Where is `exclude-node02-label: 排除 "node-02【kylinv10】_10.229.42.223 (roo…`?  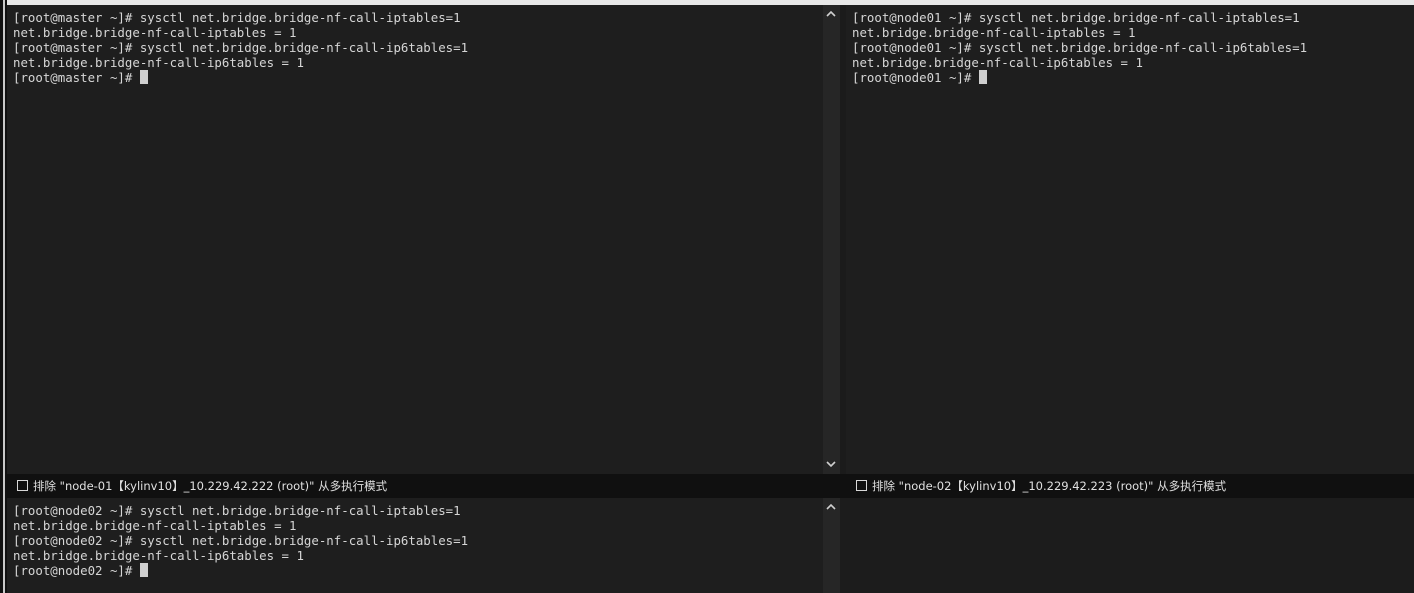
exclude-node02-label: 排除 "node-02【kylinv10】_10.229.42.223 (roo… is located at coordinates (1049, 486).